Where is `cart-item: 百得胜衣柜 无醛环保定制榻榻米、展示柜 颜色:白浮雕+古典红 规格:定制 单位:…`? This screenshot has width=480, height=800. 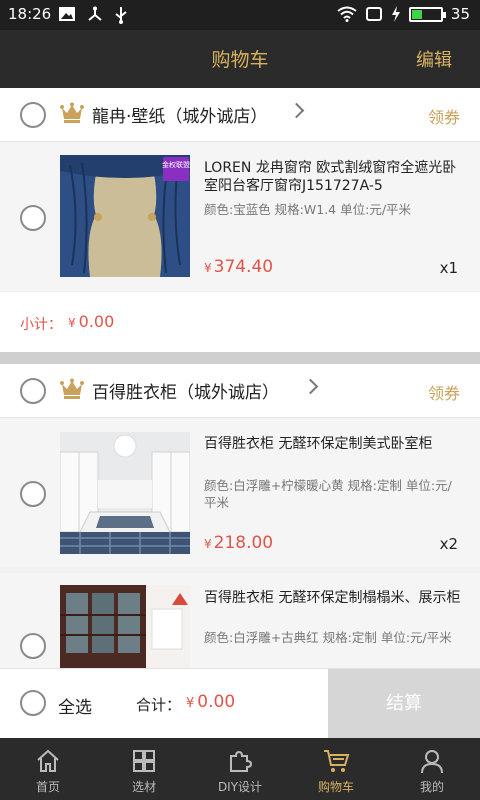
cart-item: 百得胜衣柜 无醛环保定制榻榻米、展示柜 颜色:白浮雕+古典红 规格:定制 单位:… is located at coordinates (240, 620).